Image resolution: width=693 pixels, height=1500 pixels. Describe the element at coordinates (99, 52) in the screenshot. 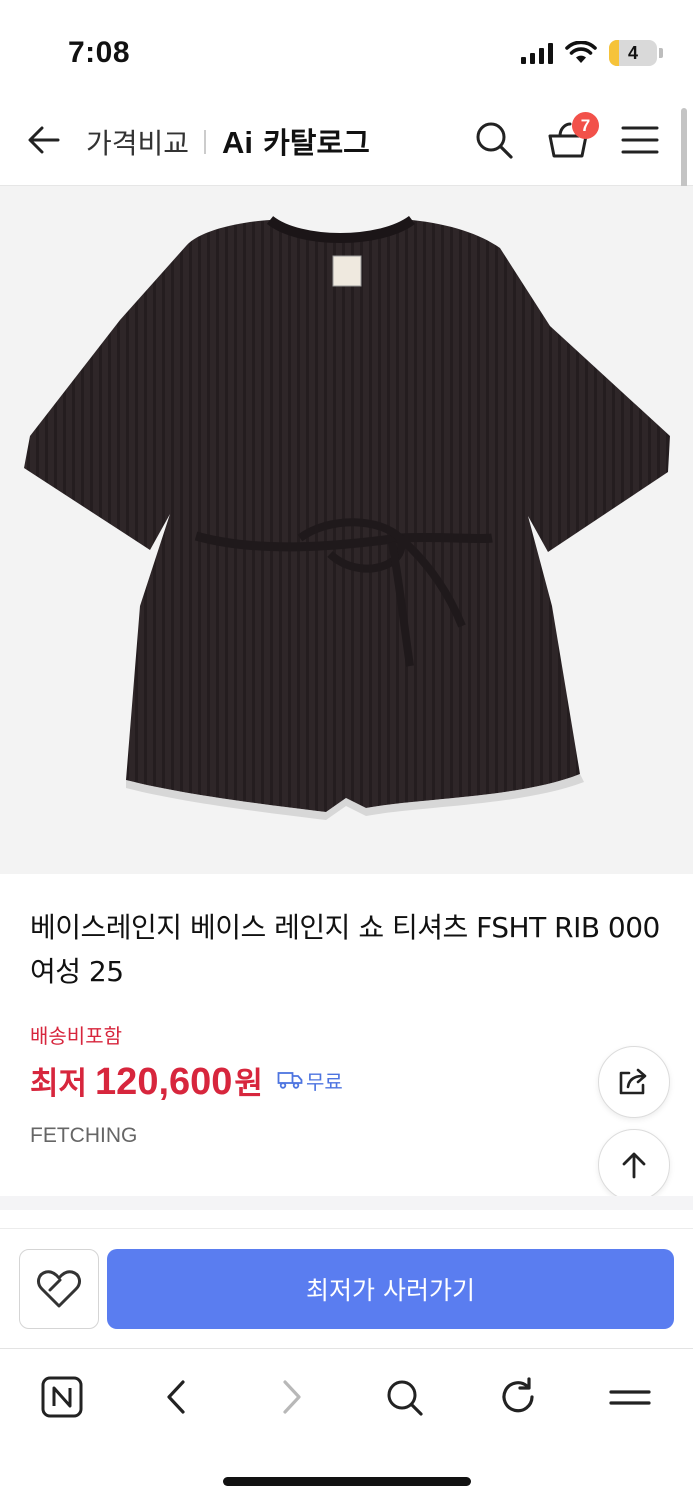

I see `status-time: 7:08` at that location.